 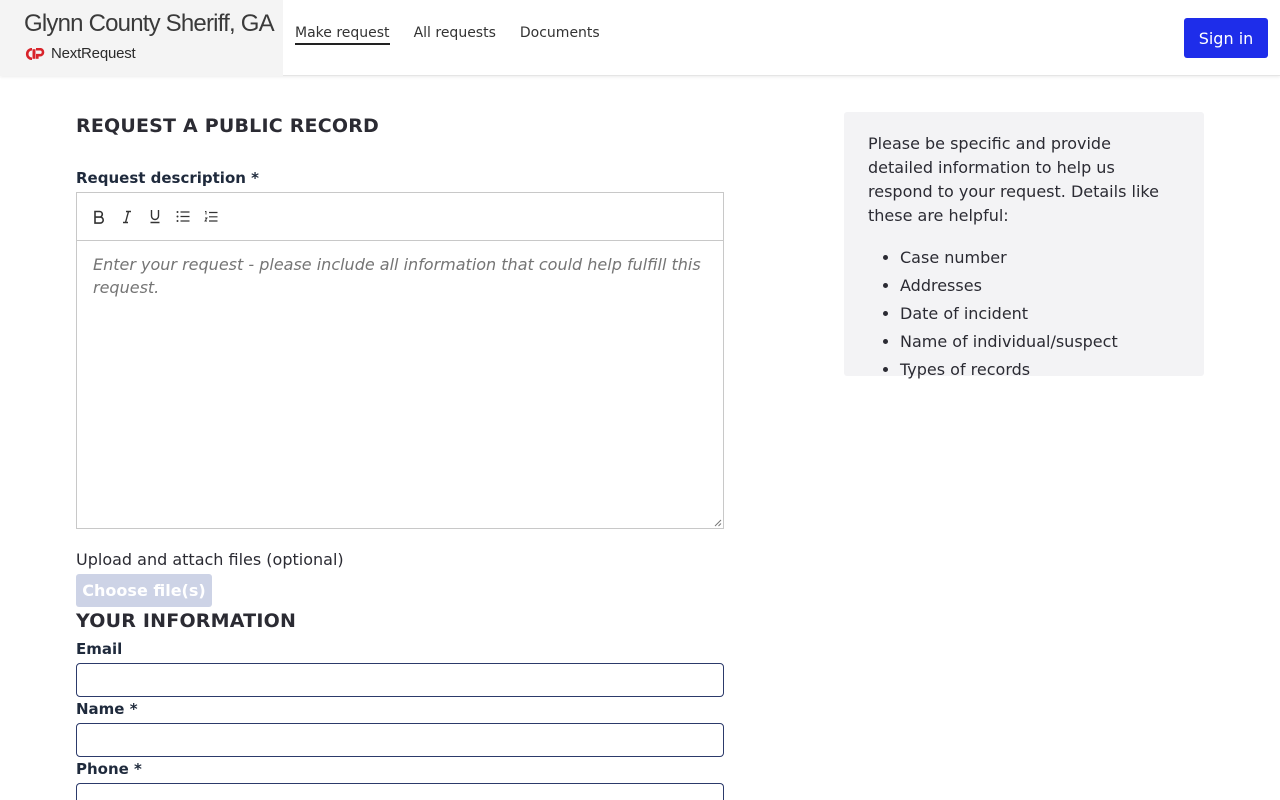 I want to click on email-field, so click(x=400, y=680).